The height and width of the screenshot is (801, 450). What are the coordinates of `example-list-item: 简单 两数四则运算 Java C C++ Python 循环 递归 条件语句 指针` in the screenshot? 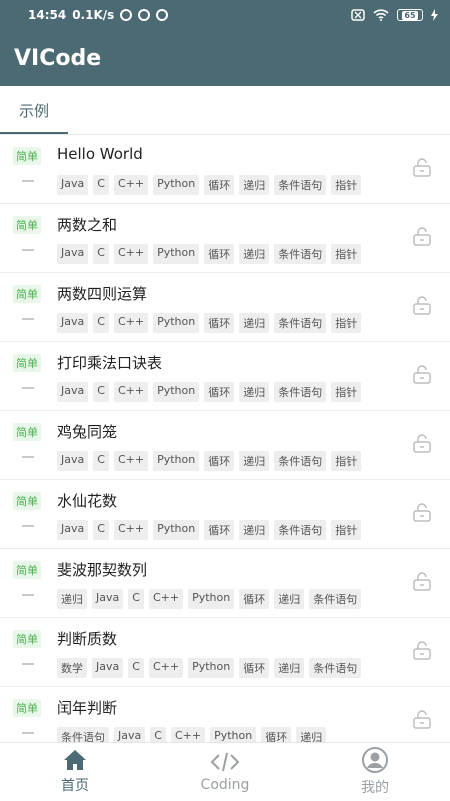 It's located at (225, 307).